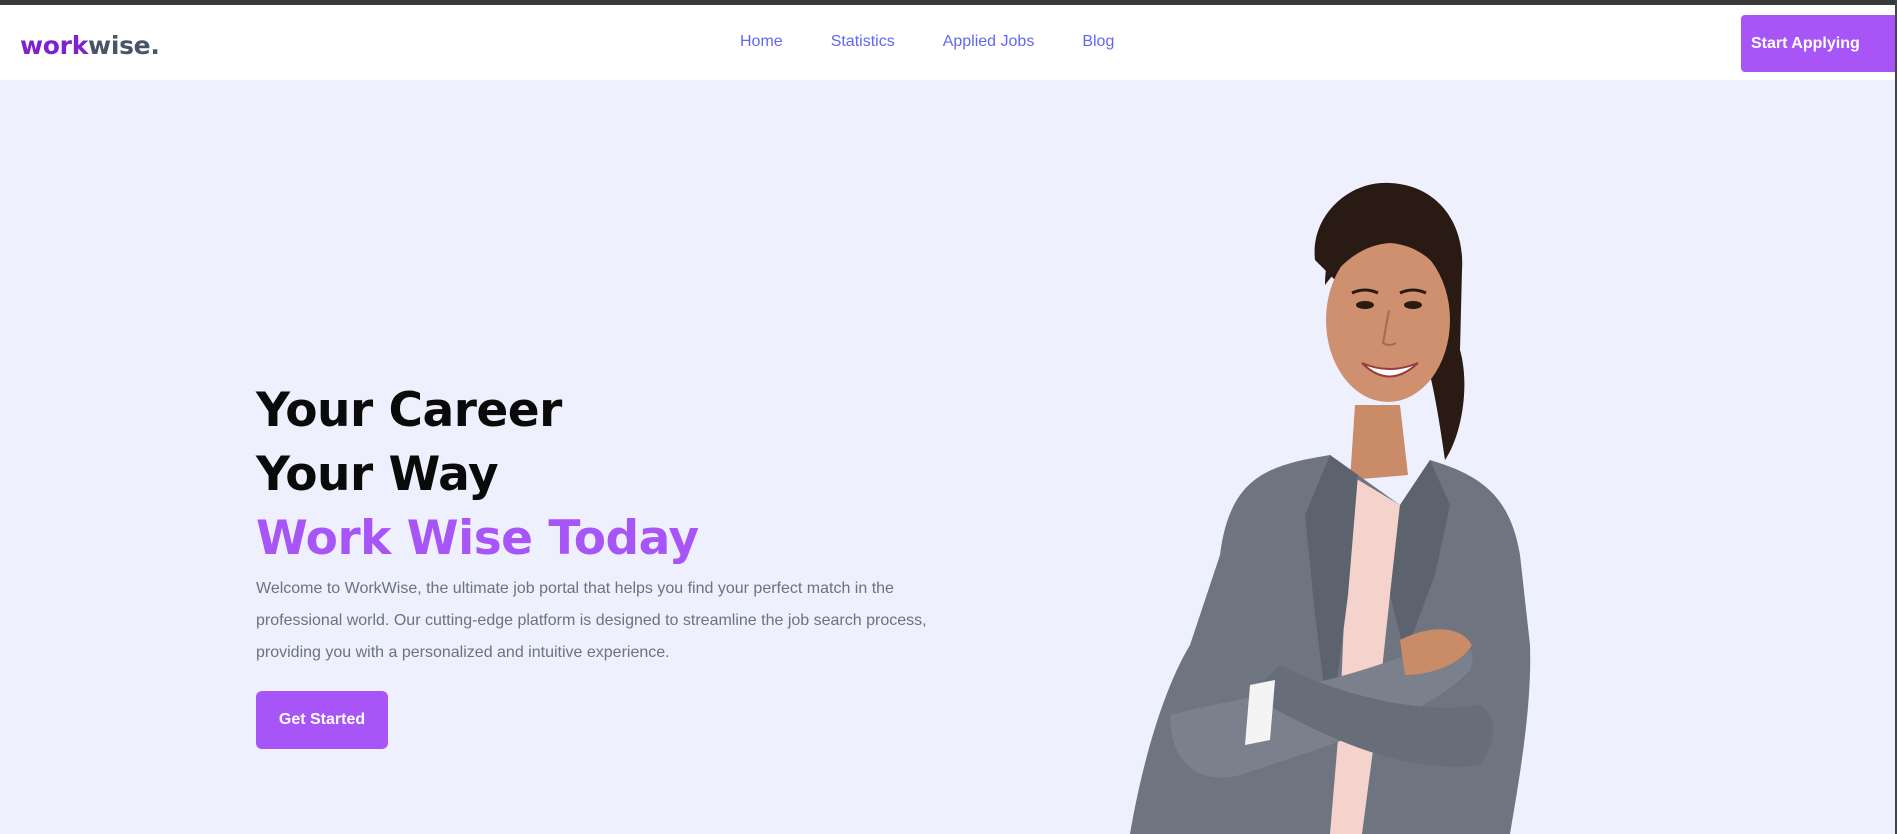 The width and height of the screenshot is (1897, 834). I want to click on logo-work: work, so click(54, 45).